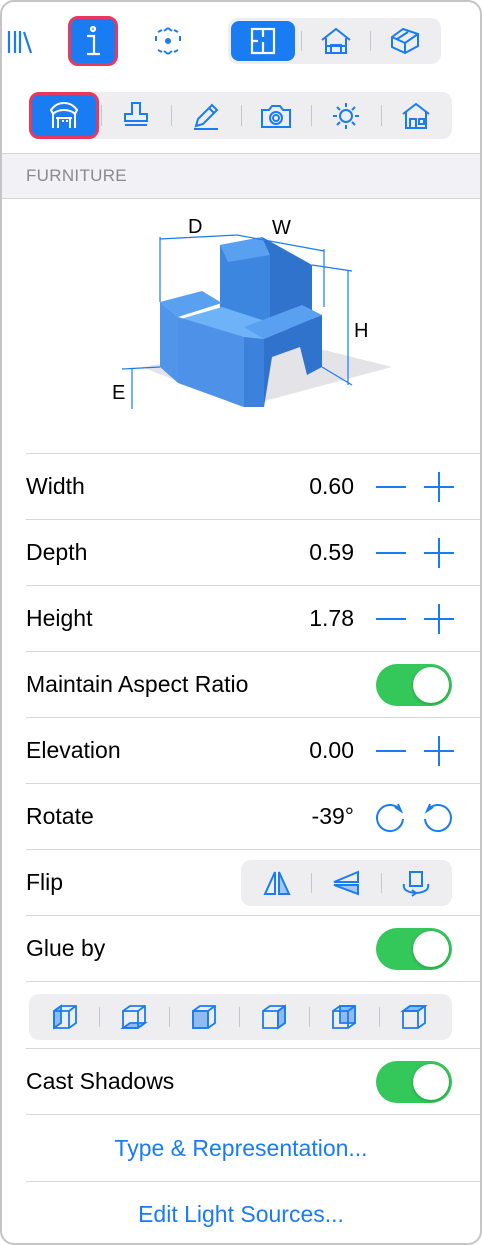 Image resolution: width=482 pixels, height=1245 pixels. I want to click on height-label: Height, so click(59, 618).